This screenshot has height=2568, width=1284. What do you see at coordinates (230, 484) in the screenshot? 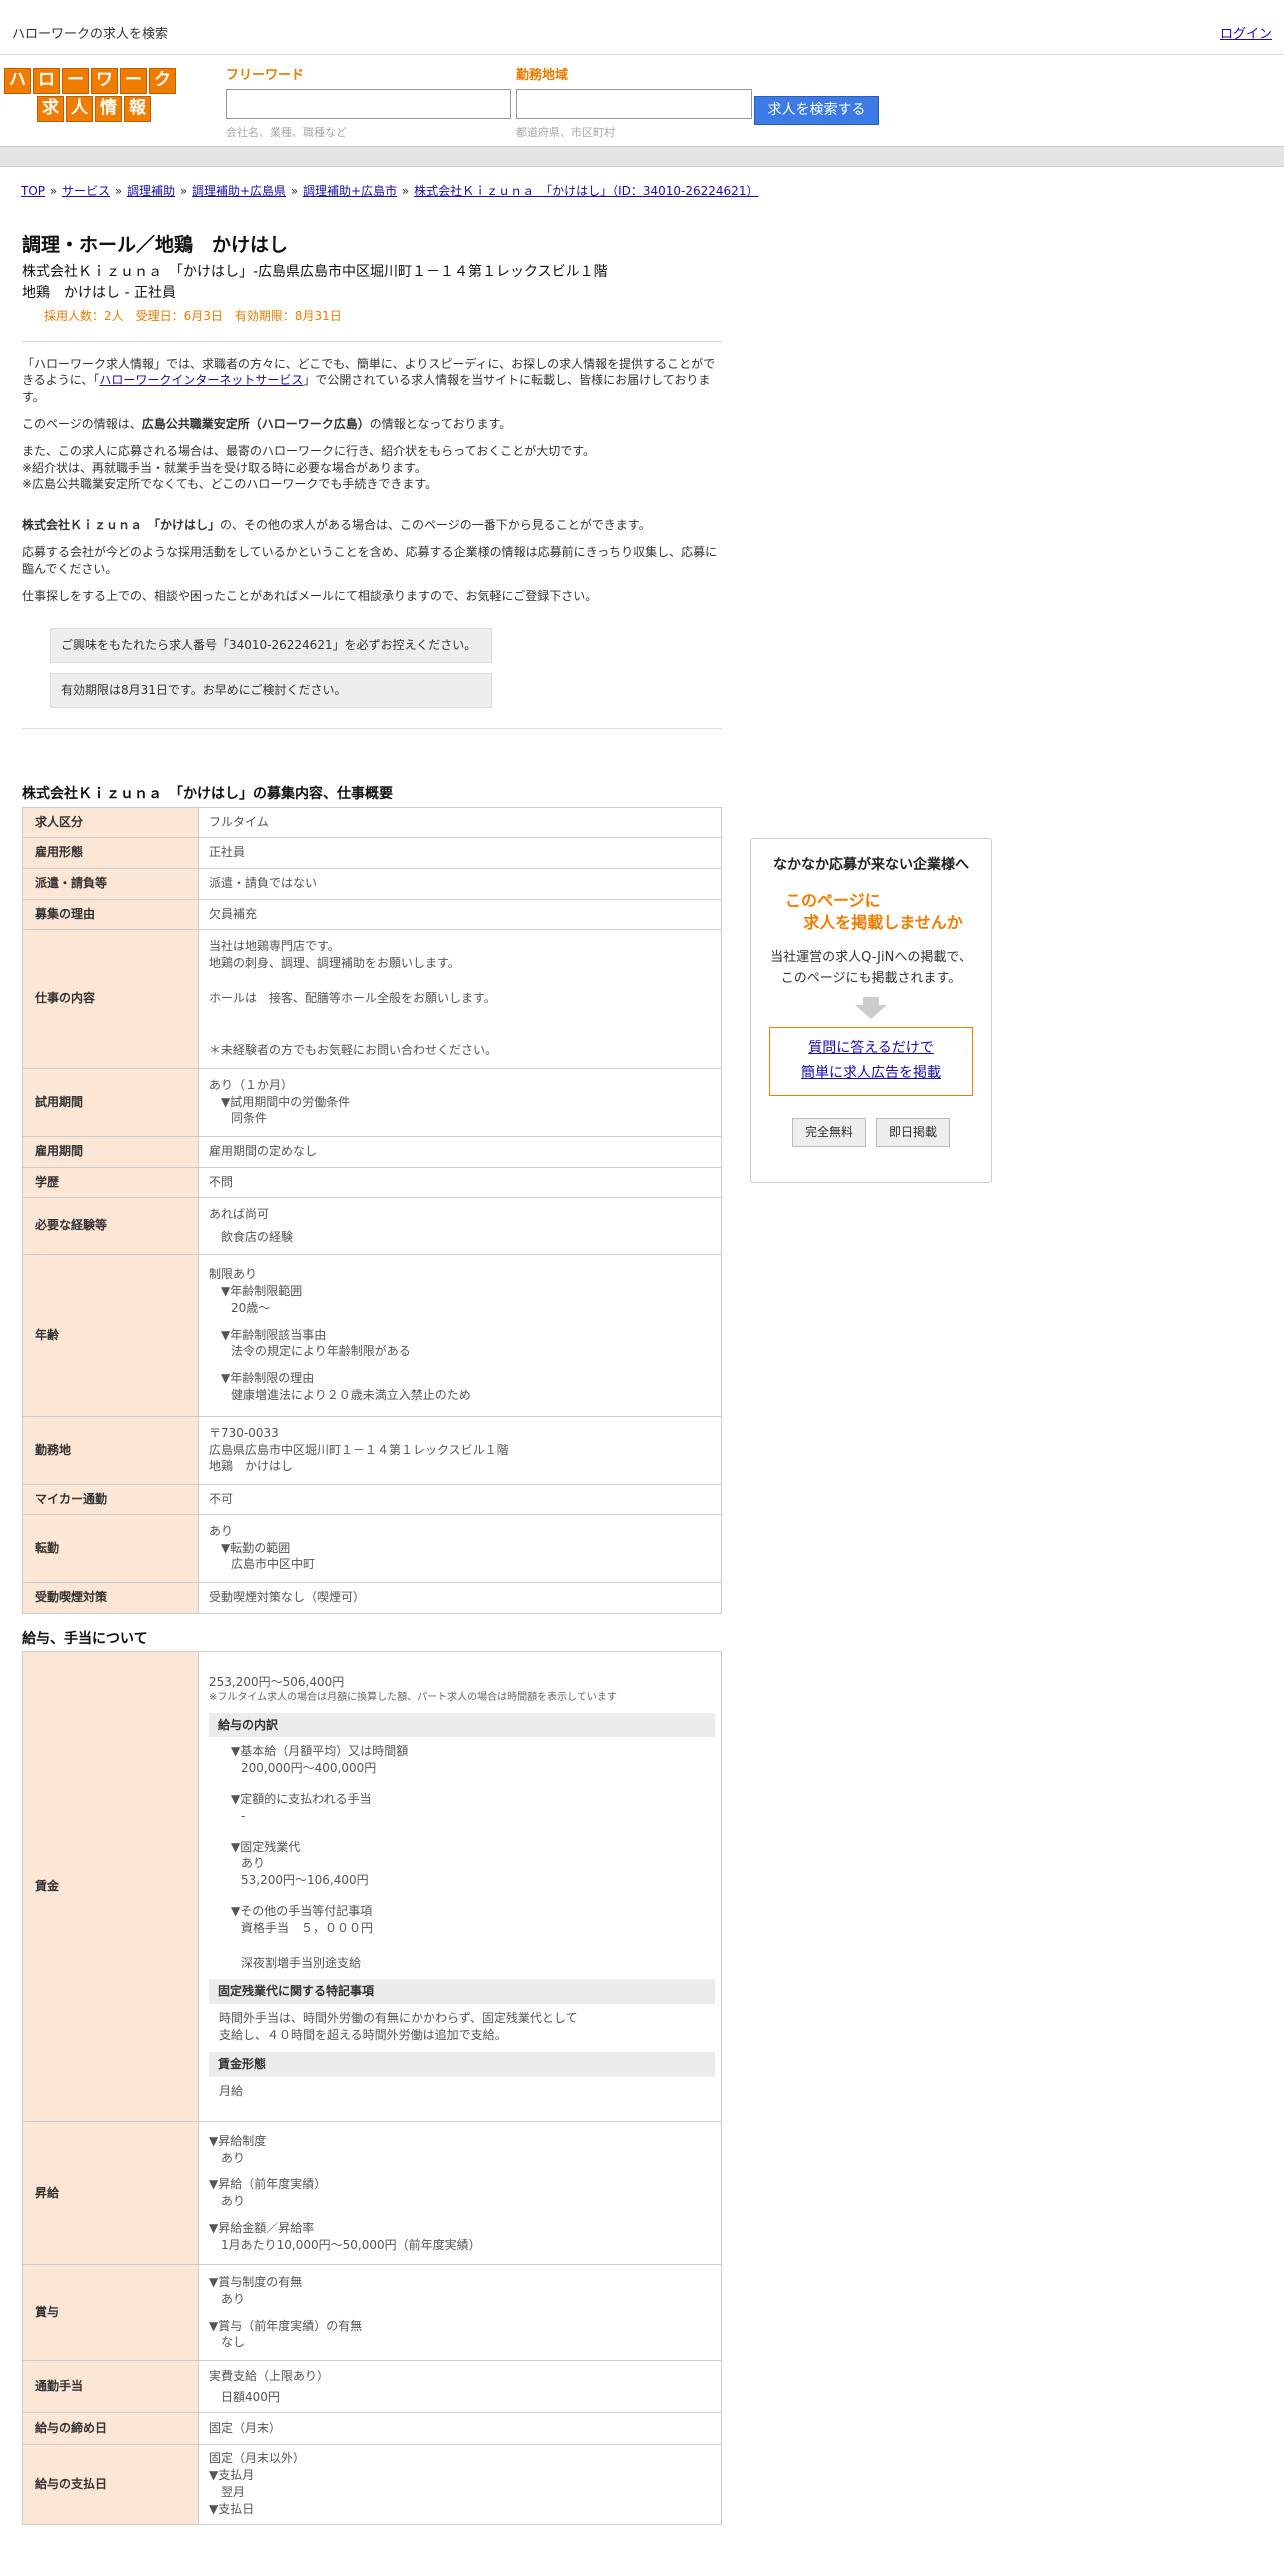
I see `referral-line: ※広島公共職業安定所でなくても、どこのハローワークでも手続きできます。` at bounding box center [230, 484].